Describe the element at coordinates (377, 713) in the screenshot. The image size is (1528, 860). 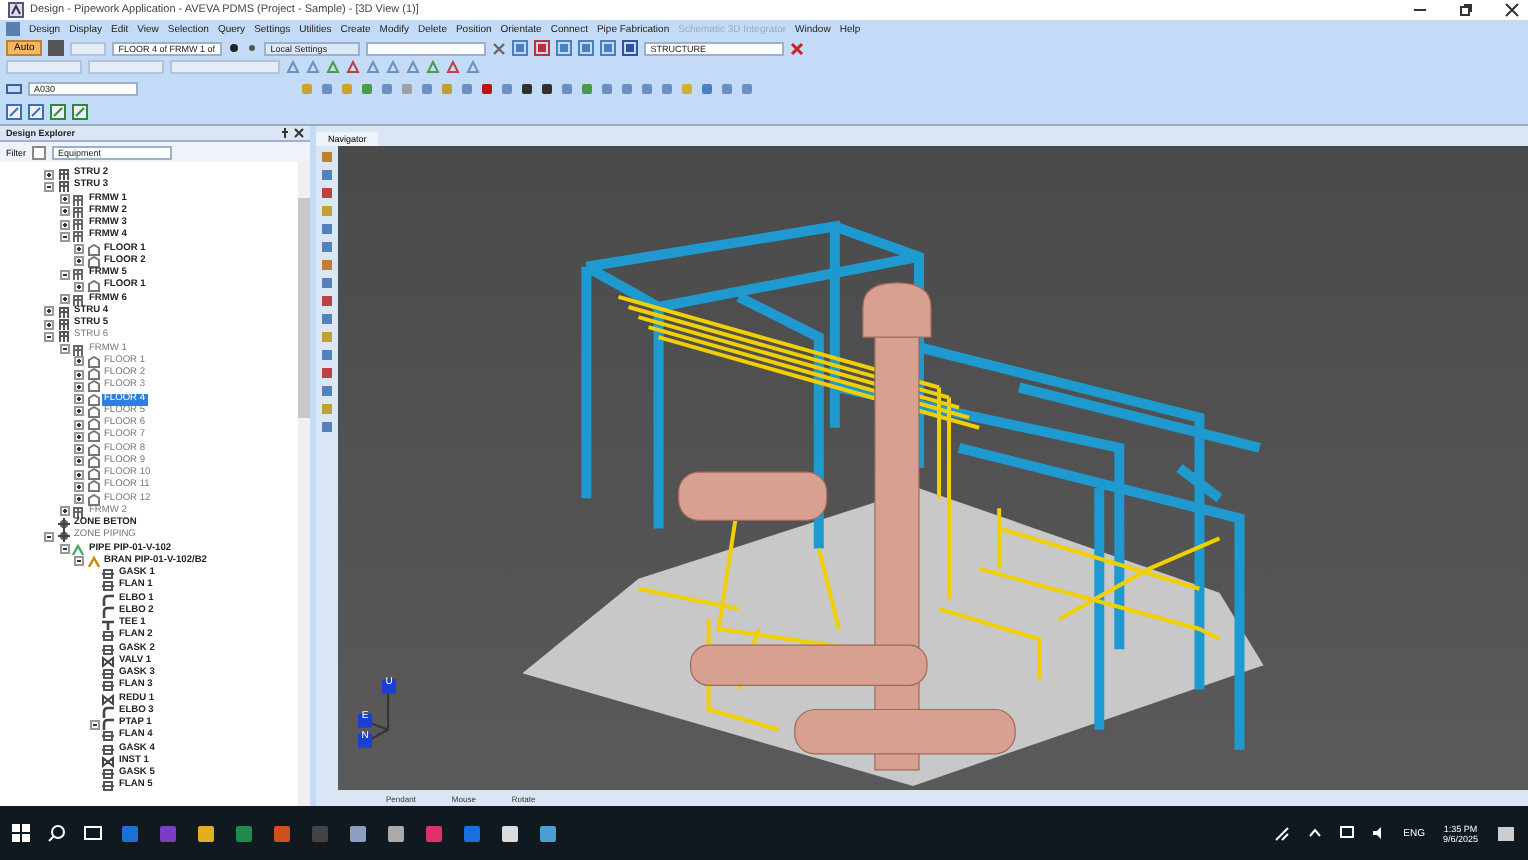
I see `axis-indicator-icon` at that location.